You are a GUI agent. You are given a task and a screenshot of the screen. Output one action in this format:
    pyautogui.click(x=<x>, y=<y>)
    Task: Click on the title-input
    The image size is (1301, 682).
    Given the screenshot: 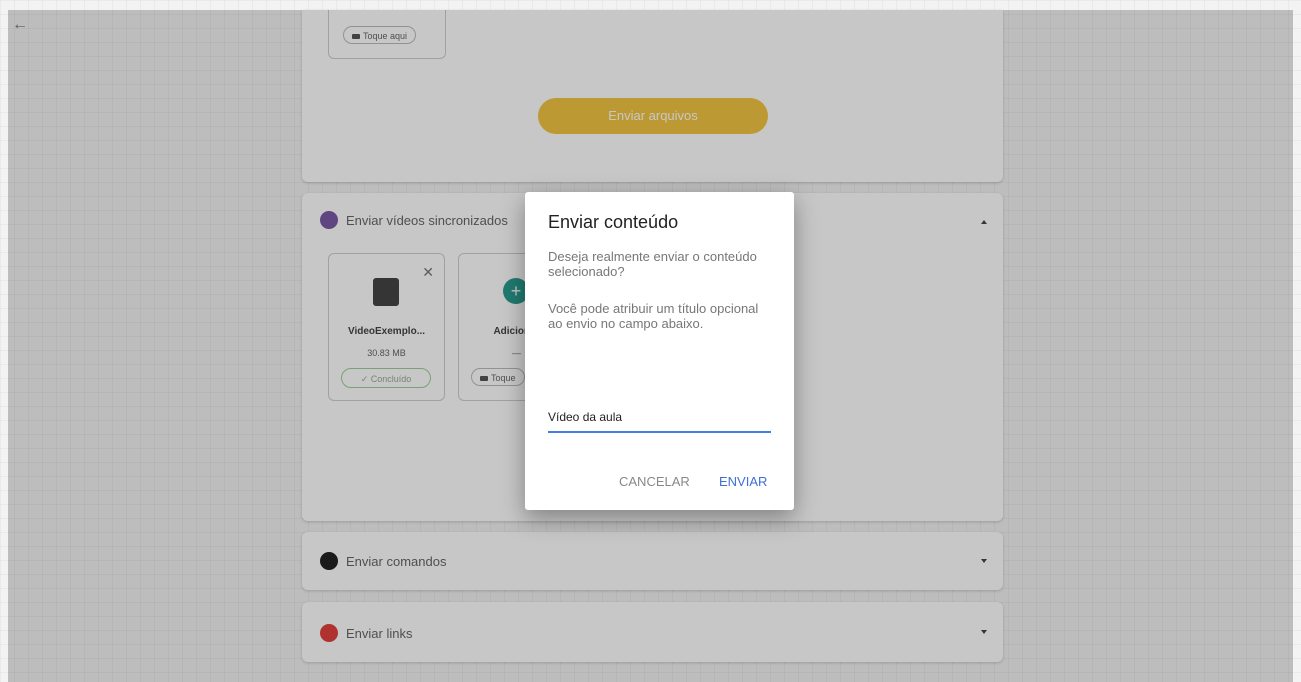 What is the action you would take?
    pyautogui.click(x=659, y=418)
    